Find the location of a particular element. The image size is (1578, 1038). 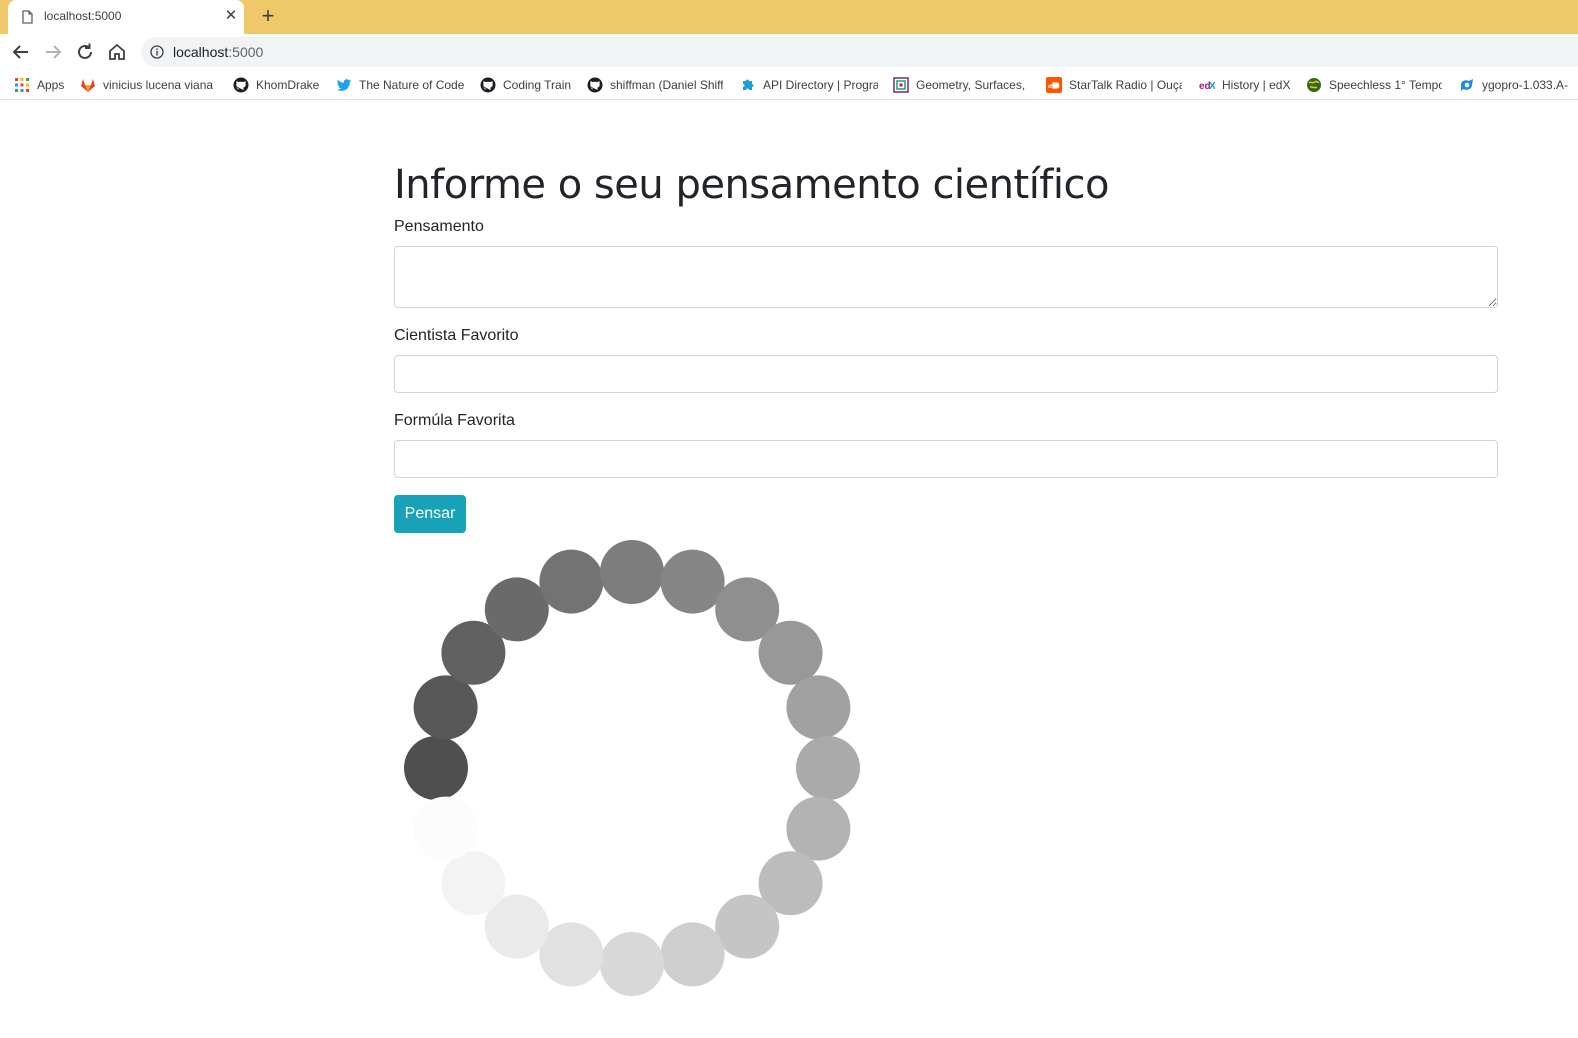

geometry-icon is located at coordinates (901, 85).